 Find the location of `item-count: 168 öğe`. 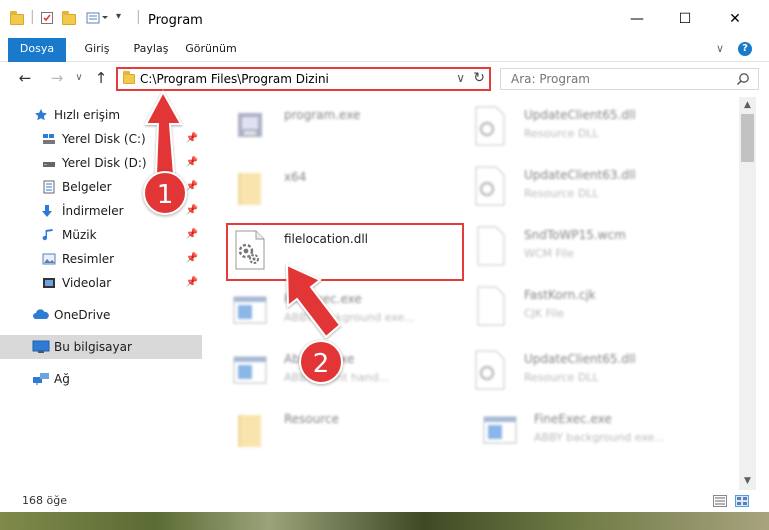

item-count: 168 öğe is located at coordinates (44, 500).